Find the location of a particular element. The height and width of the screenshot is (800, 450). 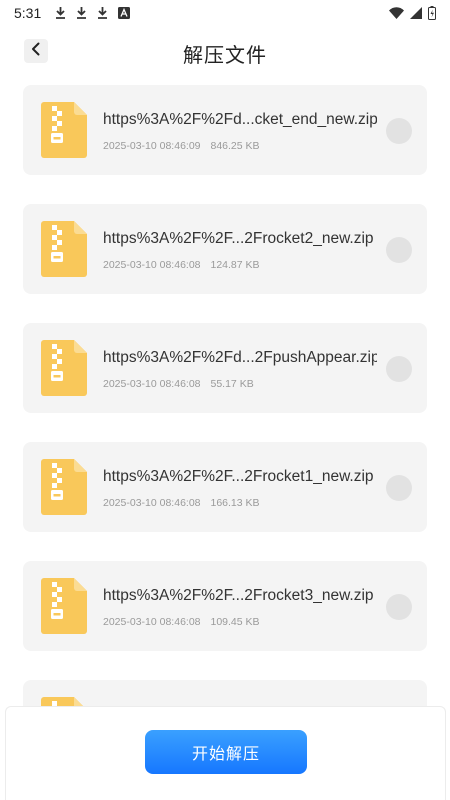

a-icon is located at coordinates (124, 13).